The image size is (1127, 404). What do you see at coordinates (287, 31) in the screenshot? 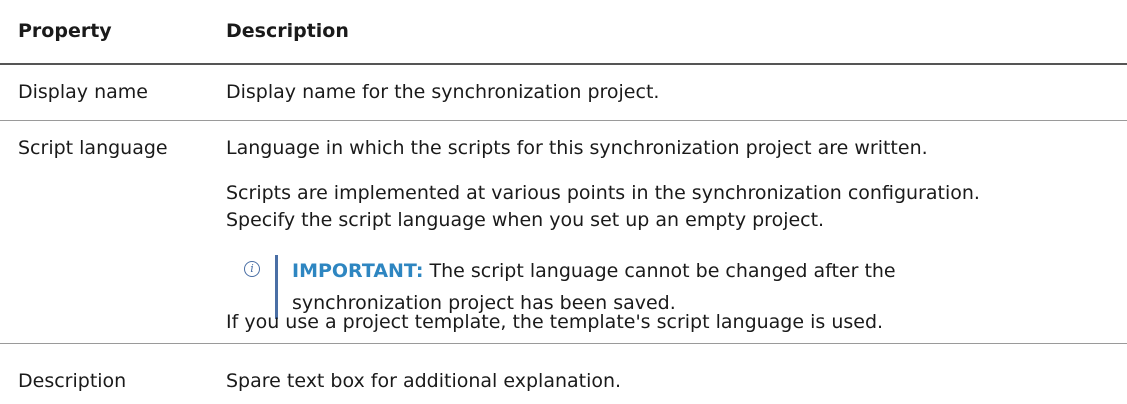
I see `column-header-description: Description` at bounding box center [287, 31].